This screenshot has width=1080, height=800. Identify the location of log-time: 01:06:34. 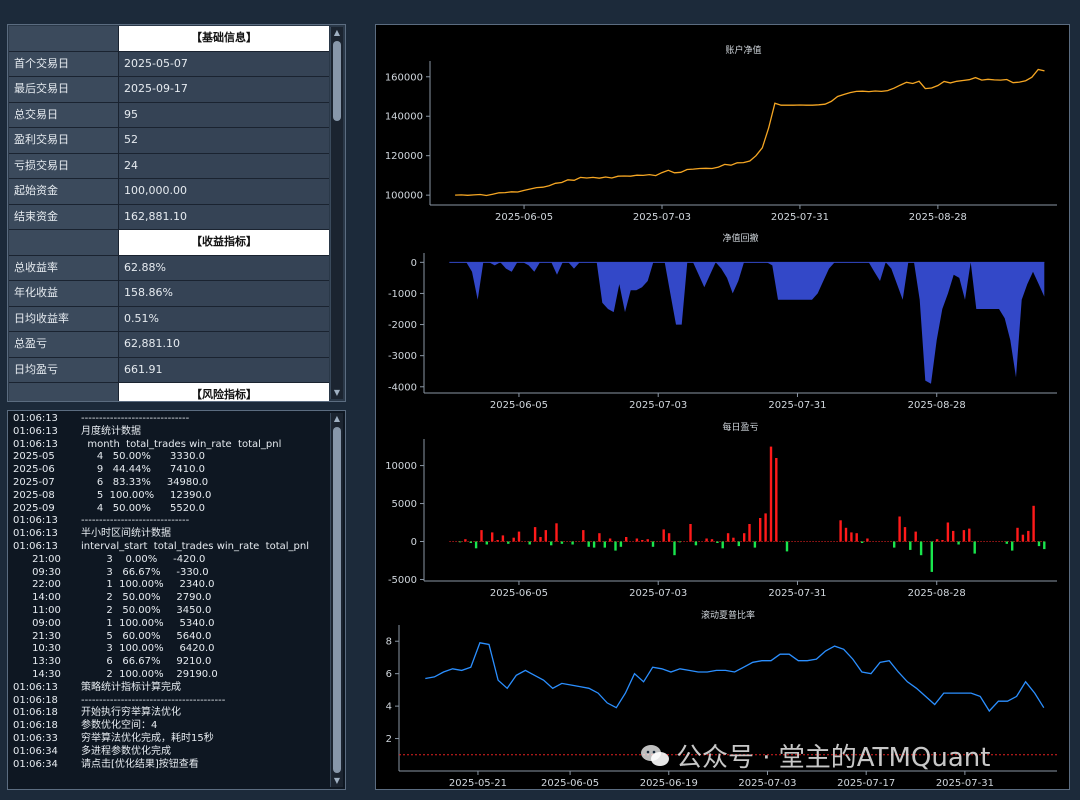
(35, 751).